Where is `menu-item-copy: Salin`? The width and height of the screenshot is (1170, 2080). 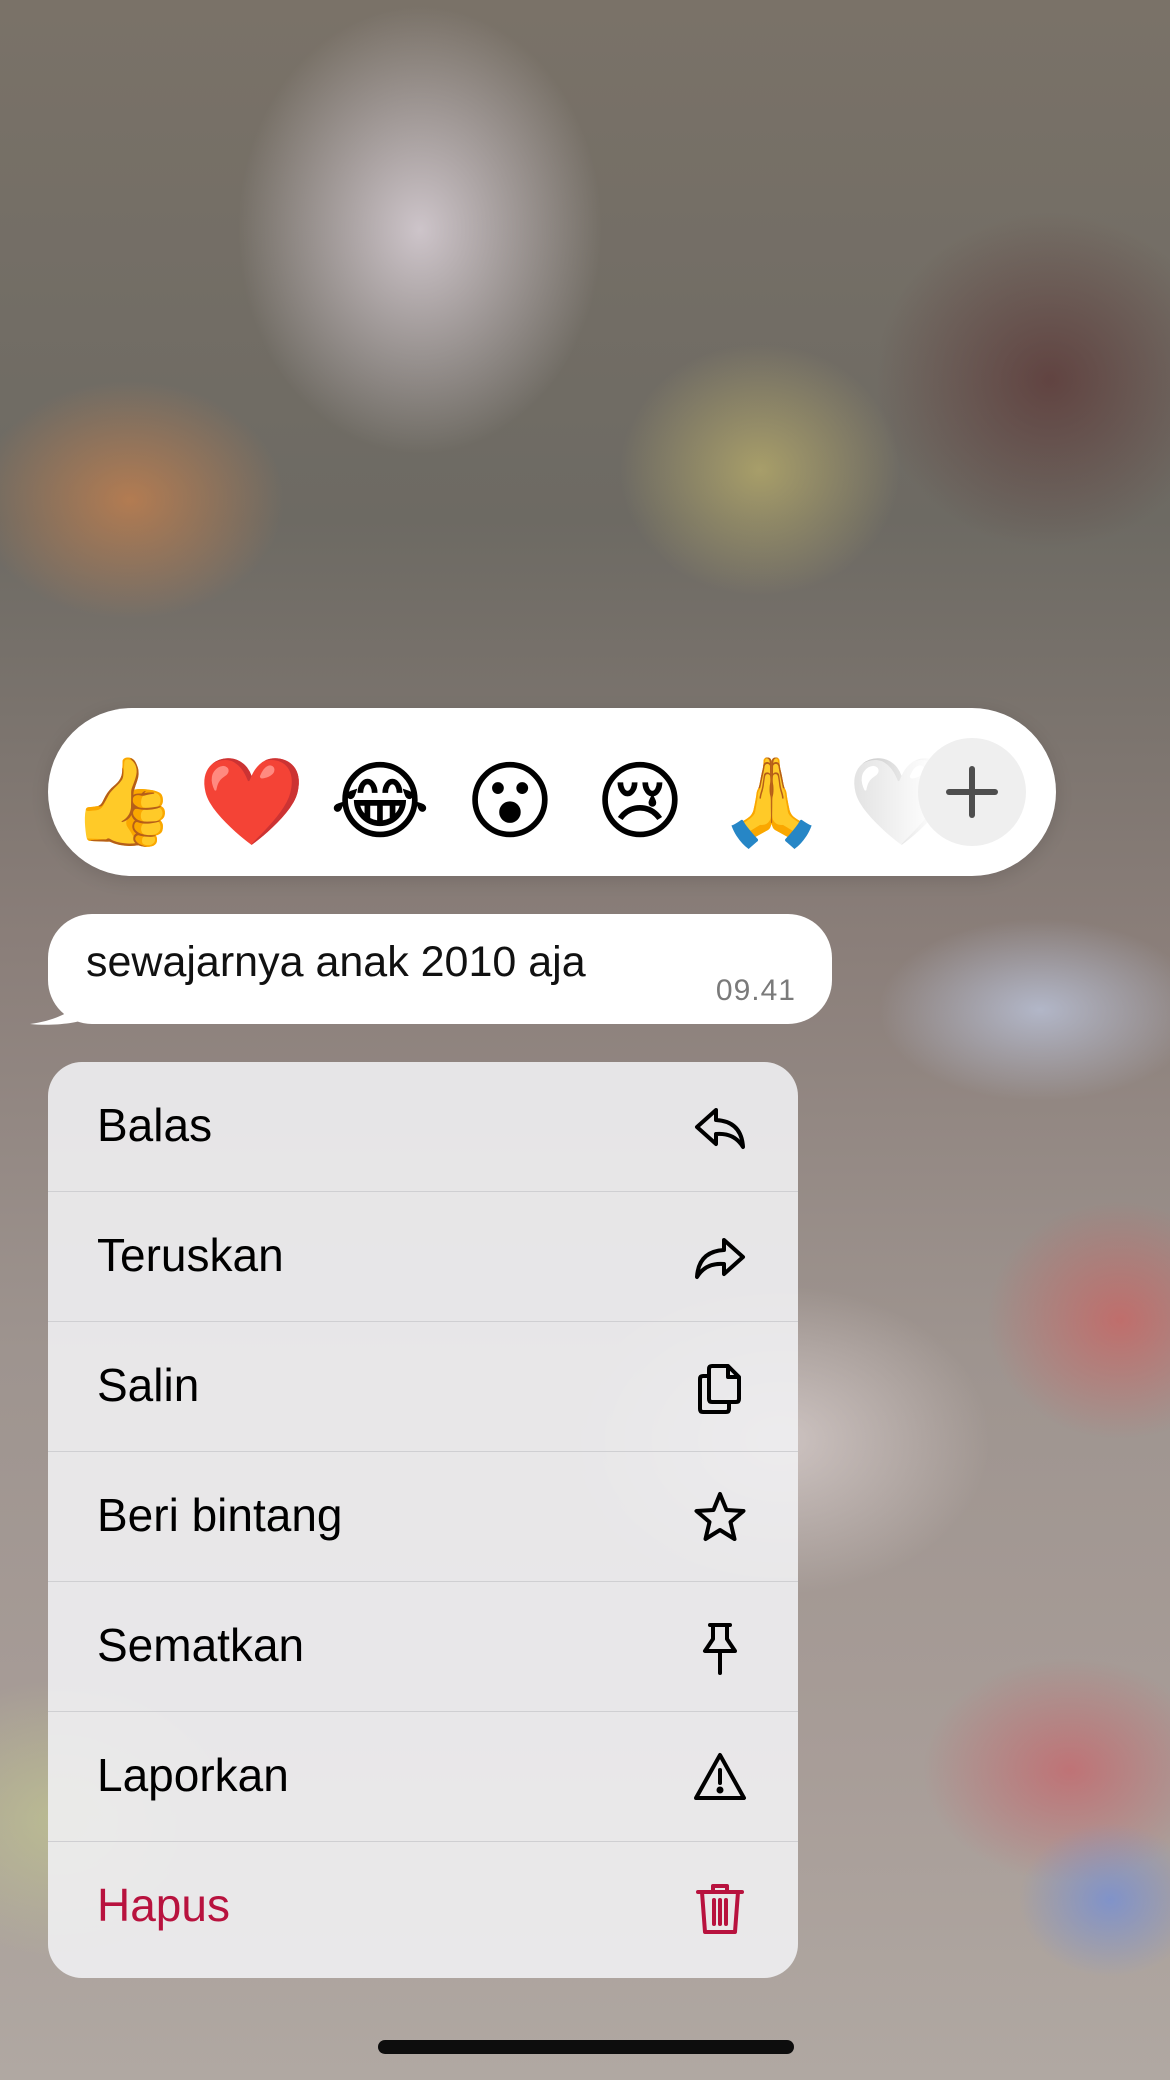 menu-item-copy: Salin is located at coordinates (423, 1387).